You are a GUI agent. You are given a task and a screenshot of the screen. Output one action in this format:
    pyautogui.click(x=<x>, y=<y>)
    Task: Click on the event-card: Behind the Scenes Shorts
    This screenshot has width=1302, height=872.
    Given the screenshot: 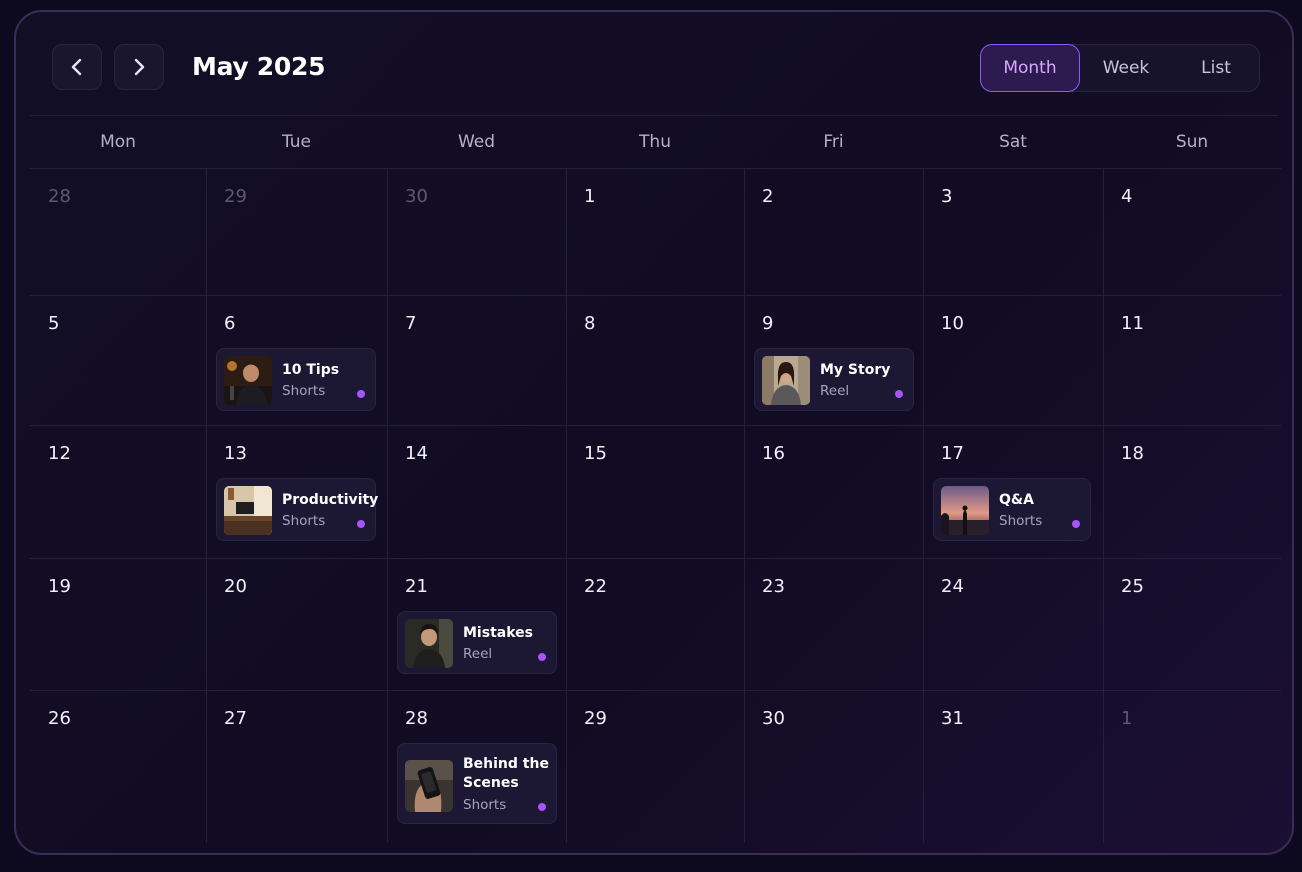 What is the action you would take?
    pyautogui.click(x=477, y=783)
    